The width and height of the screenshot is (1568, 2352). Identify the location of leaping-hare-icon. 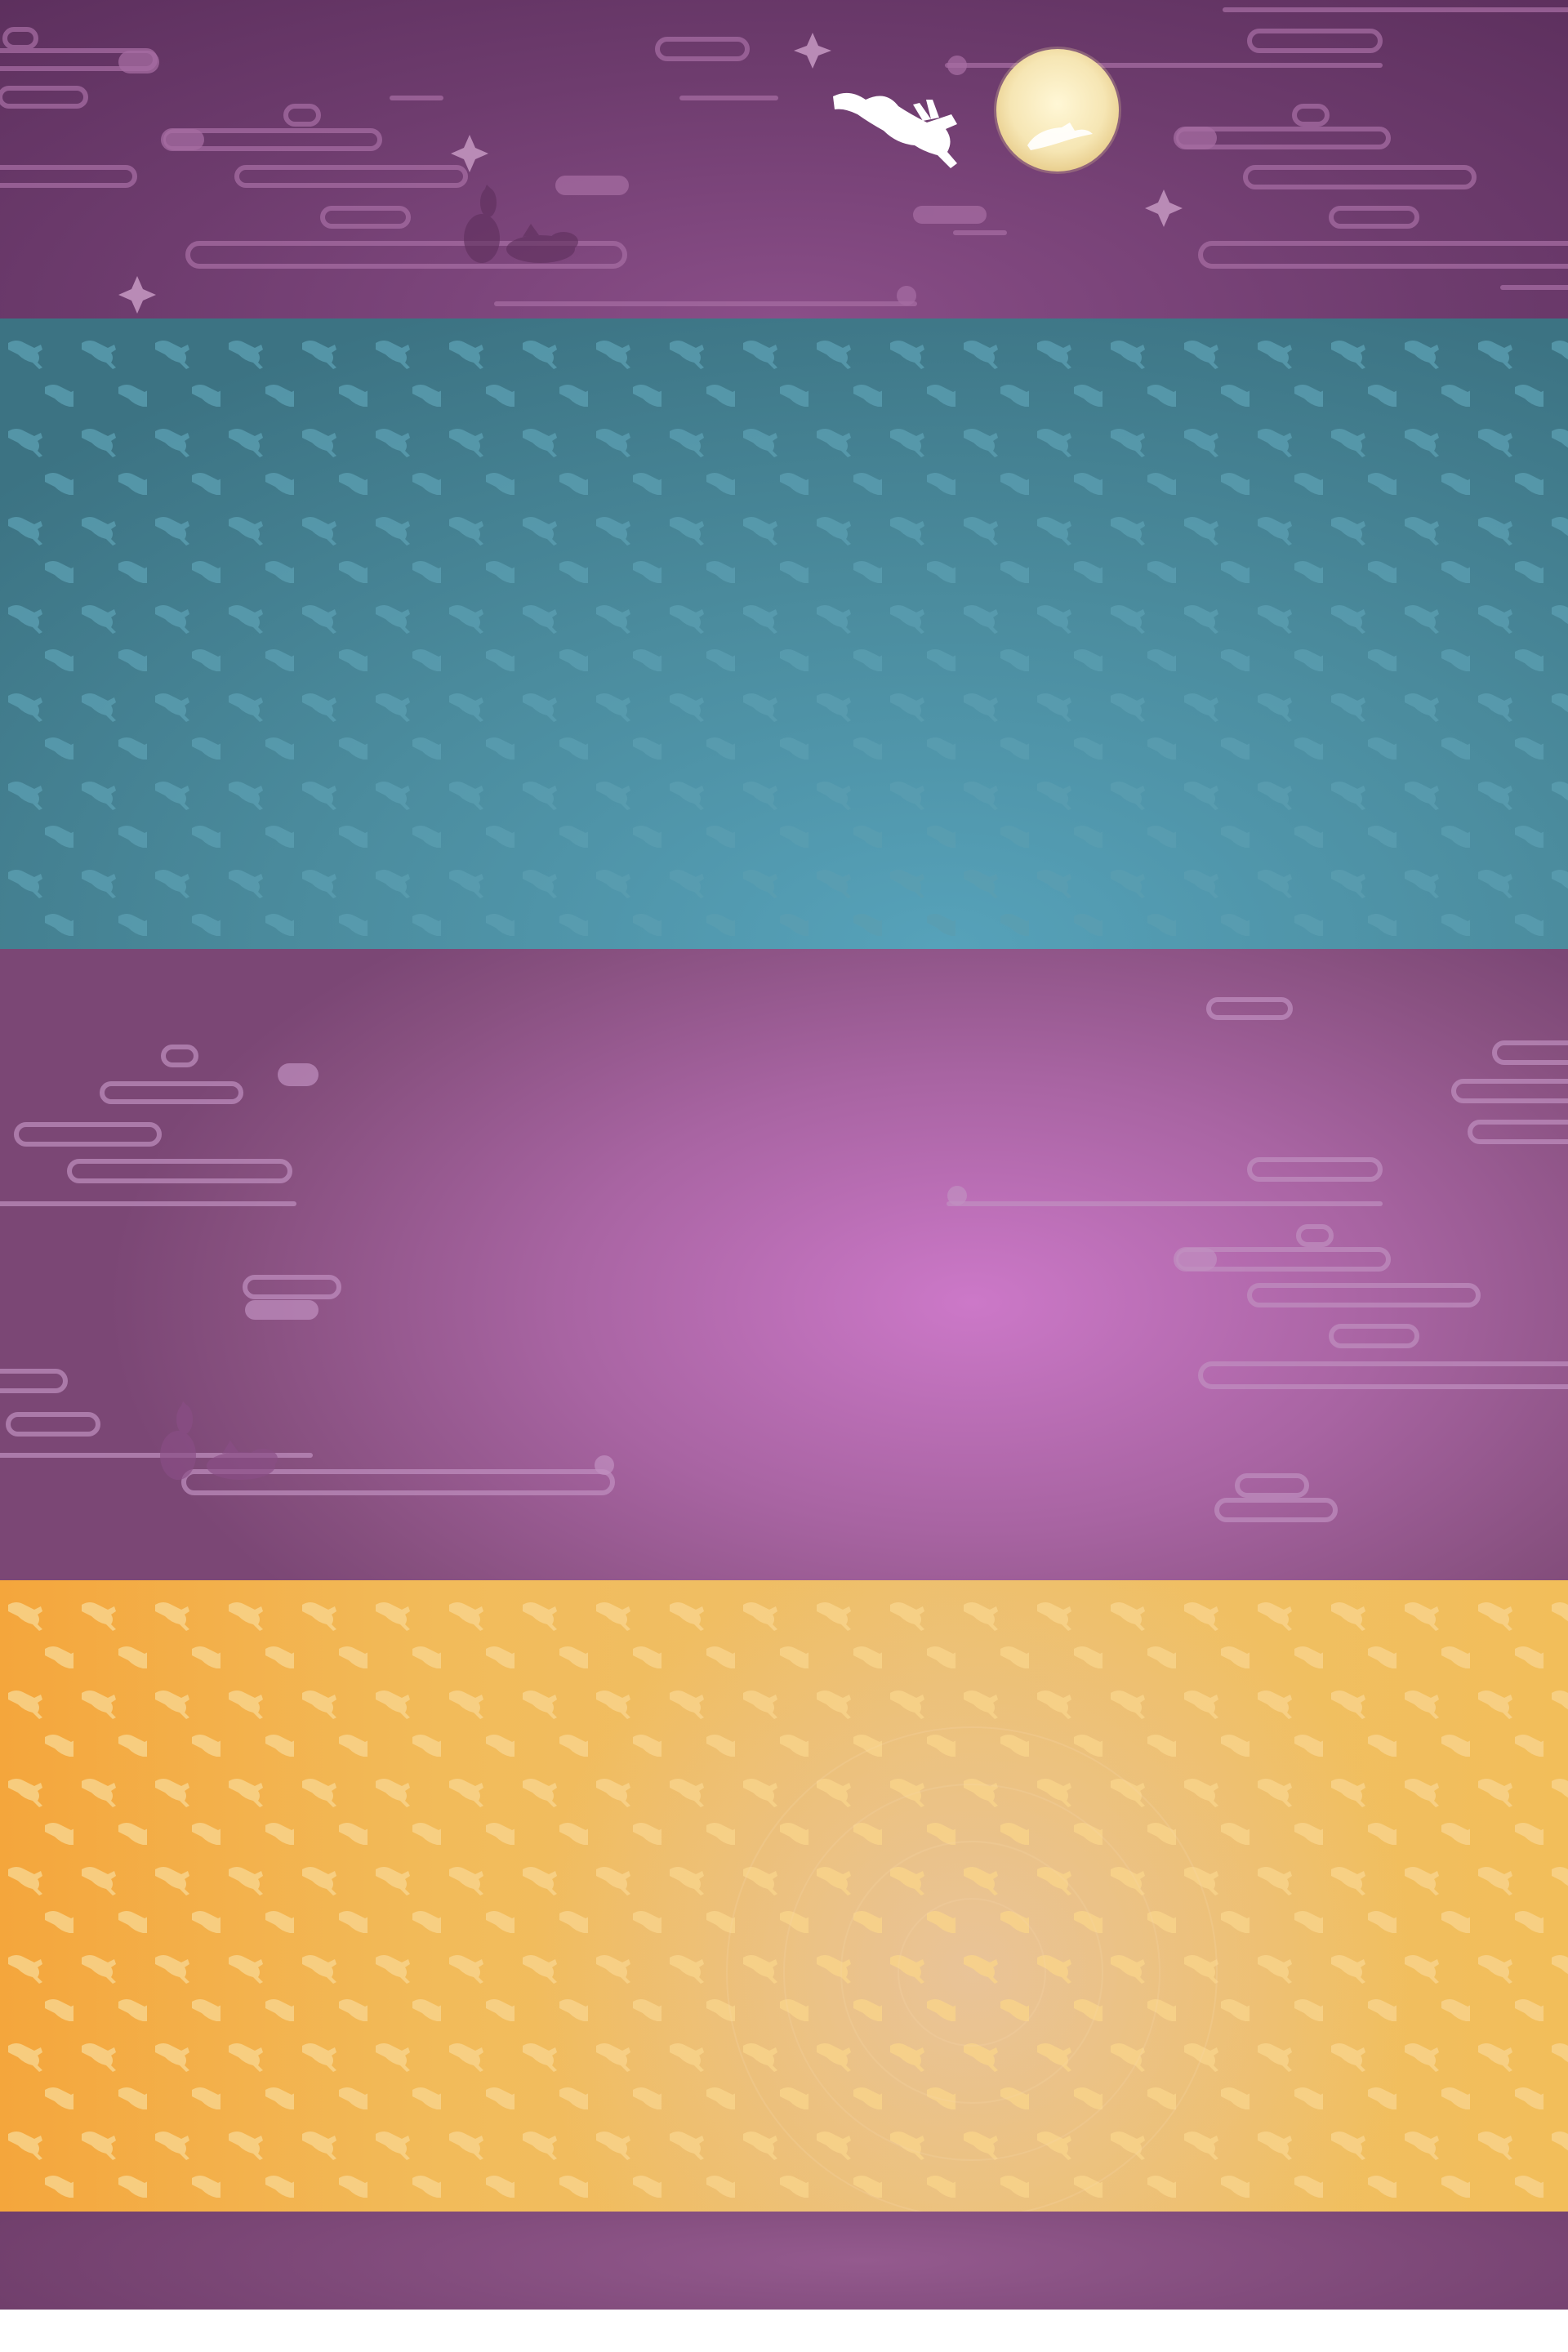
(895, 130).